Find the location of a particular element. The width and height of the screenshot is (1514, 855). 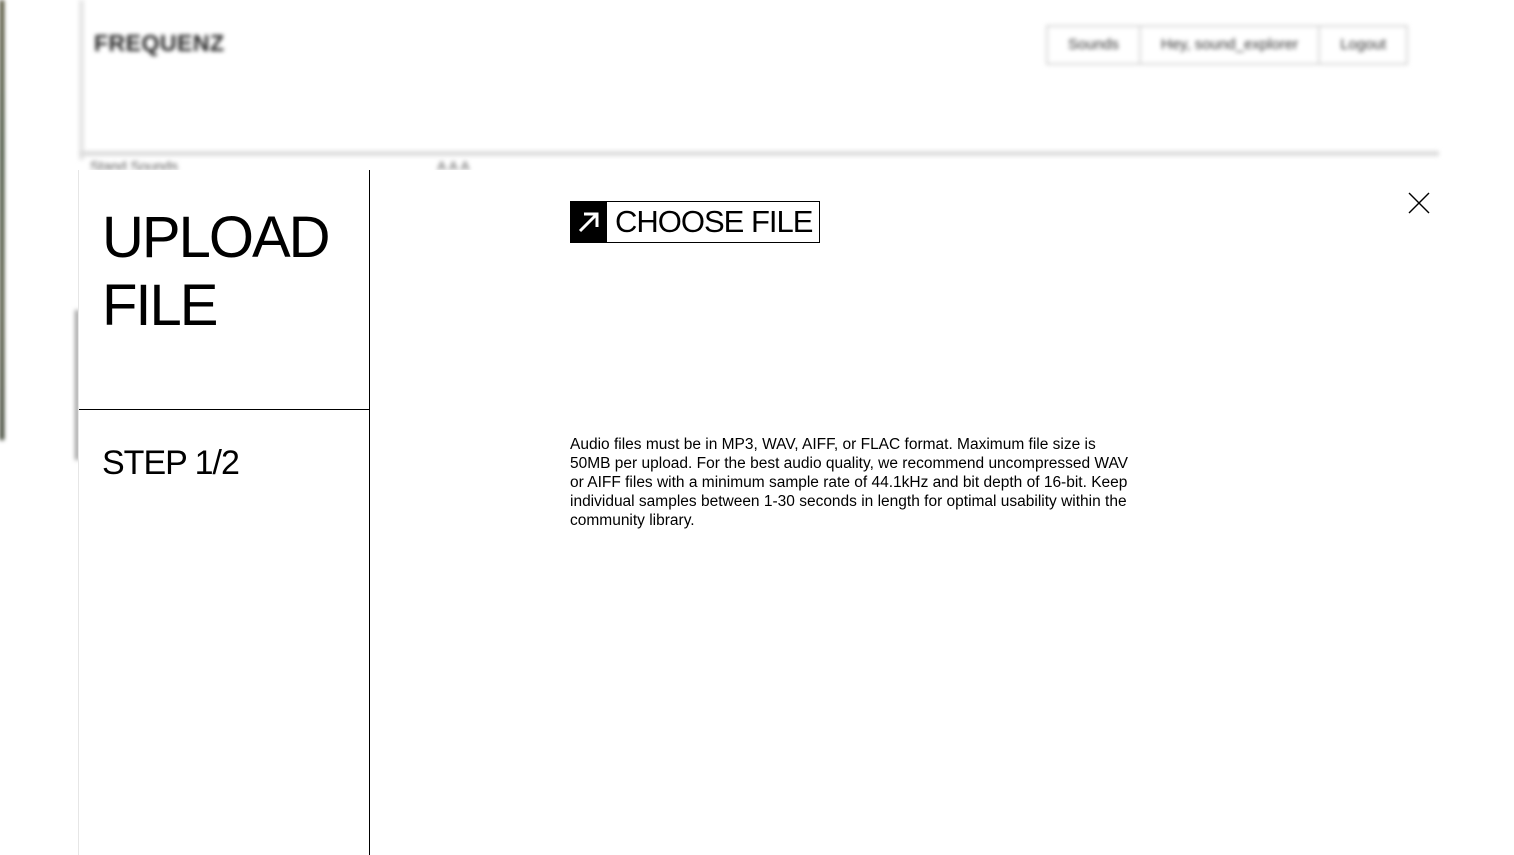

background-subtext: A A A is located at coordinates (453, 164).